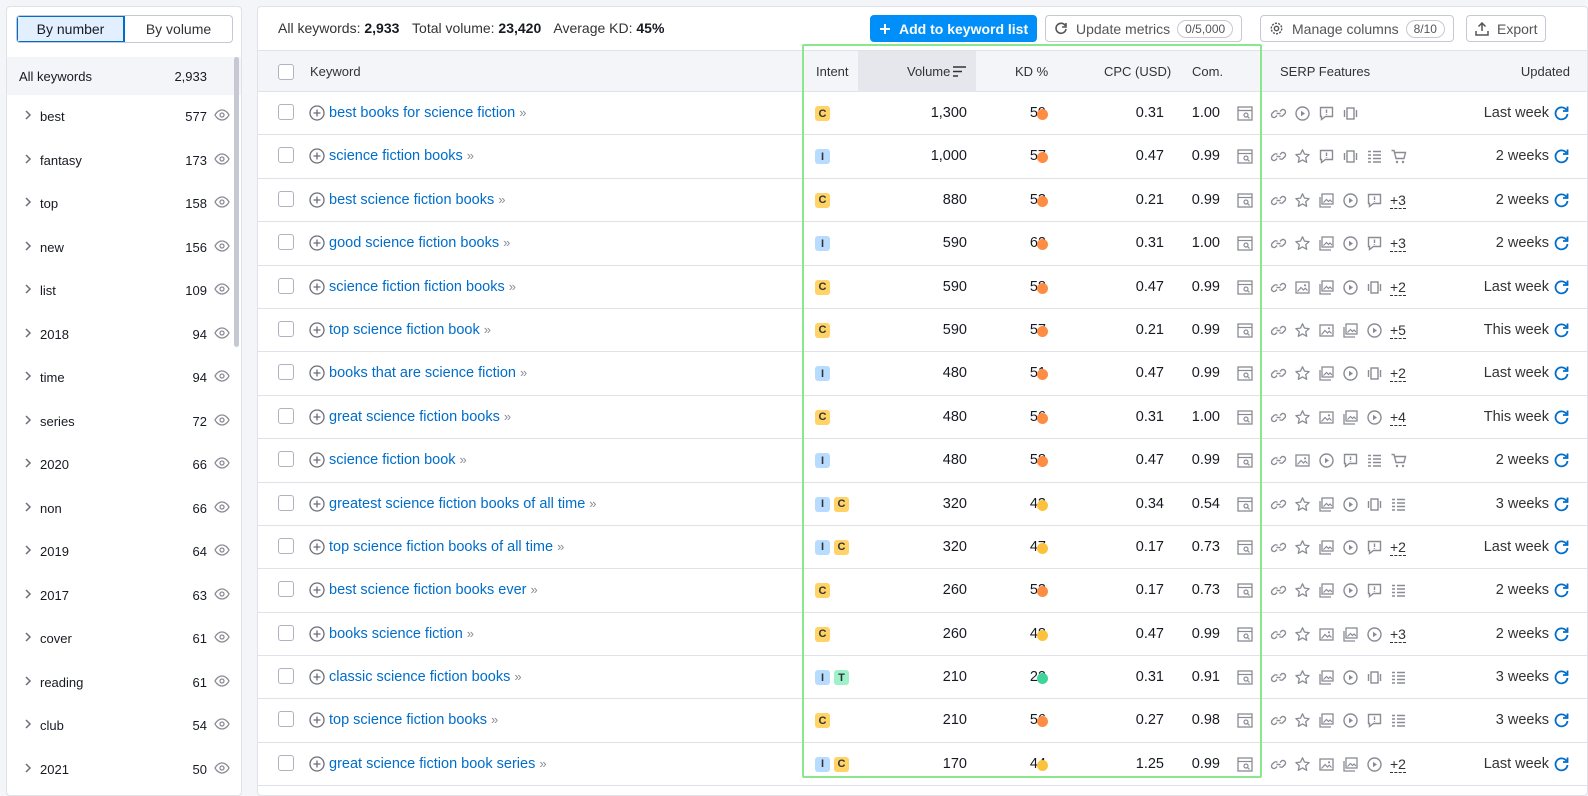 The height and width of the screenshot is (796, 1588). Describe the element at coordinates (124, 726) in the screenshot. I see `keyword-group-item: club 54` at that location.